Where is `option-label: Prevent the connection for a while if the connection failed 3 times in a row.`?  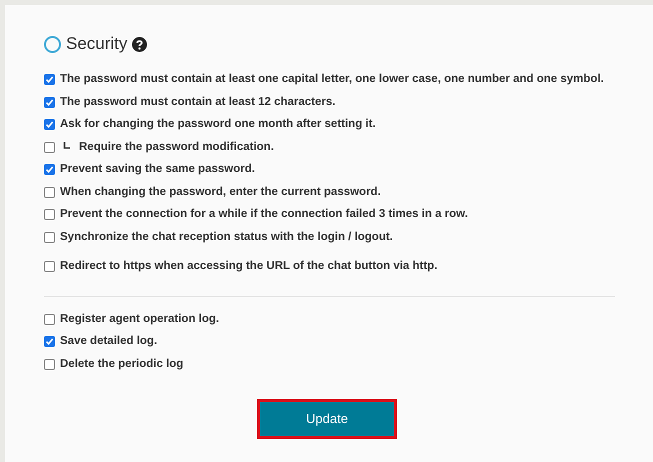
option-label: Prevent the connection for a while if the connection failed 3 times in a row. is located at coordinates (264, 214).